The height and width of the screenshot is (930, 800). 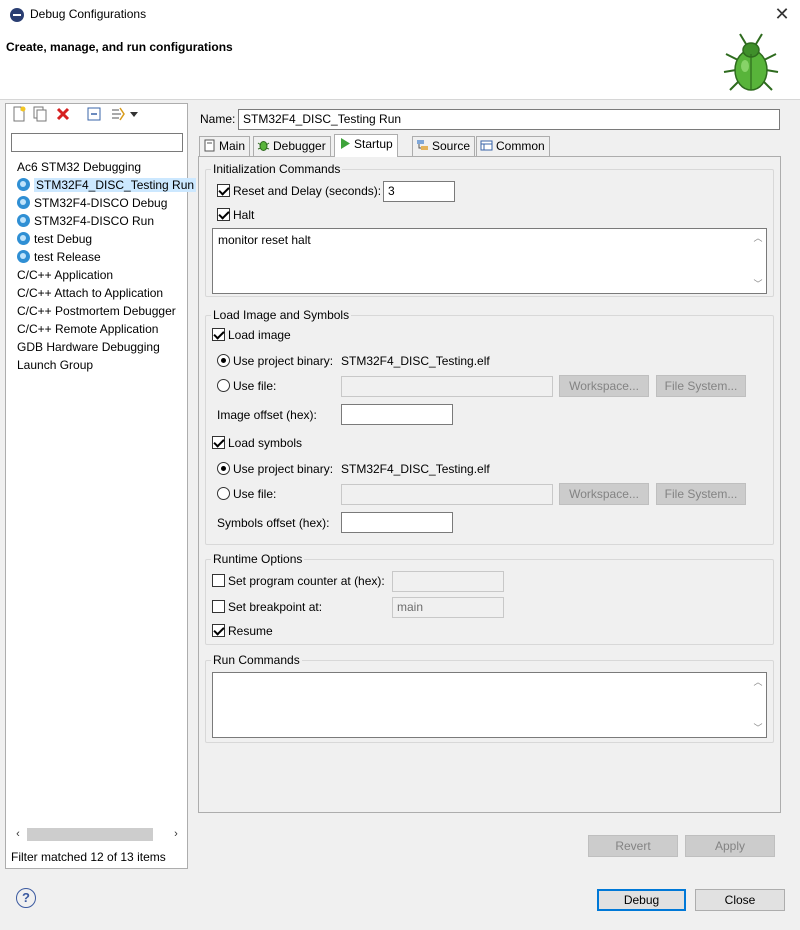 What do you see at coordinates (88, 14) in the screenshot?
I see `window-title: Debug Configurations` at bounding box center [88, 14].